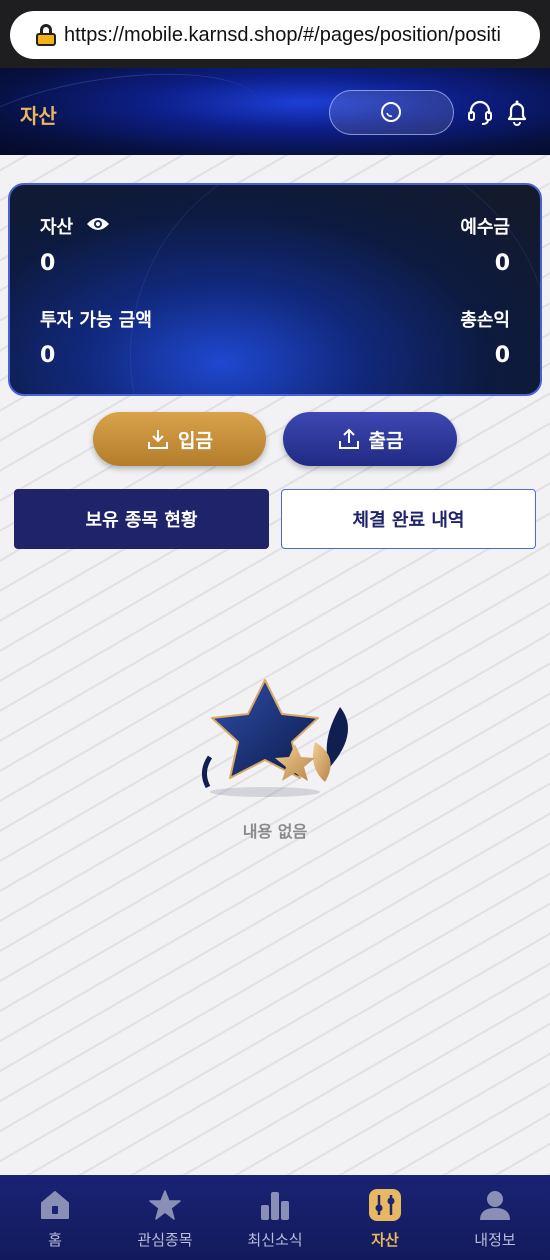  What do you see at coordinates (195, 440) in the screenshot?
I see `deposit-label: 입금` at bounding box center [195, 440].